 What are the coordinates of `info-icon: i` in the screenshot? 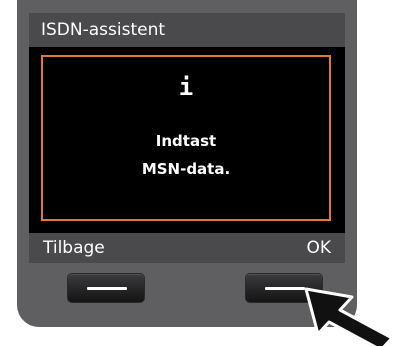 It's located at (186, 87).